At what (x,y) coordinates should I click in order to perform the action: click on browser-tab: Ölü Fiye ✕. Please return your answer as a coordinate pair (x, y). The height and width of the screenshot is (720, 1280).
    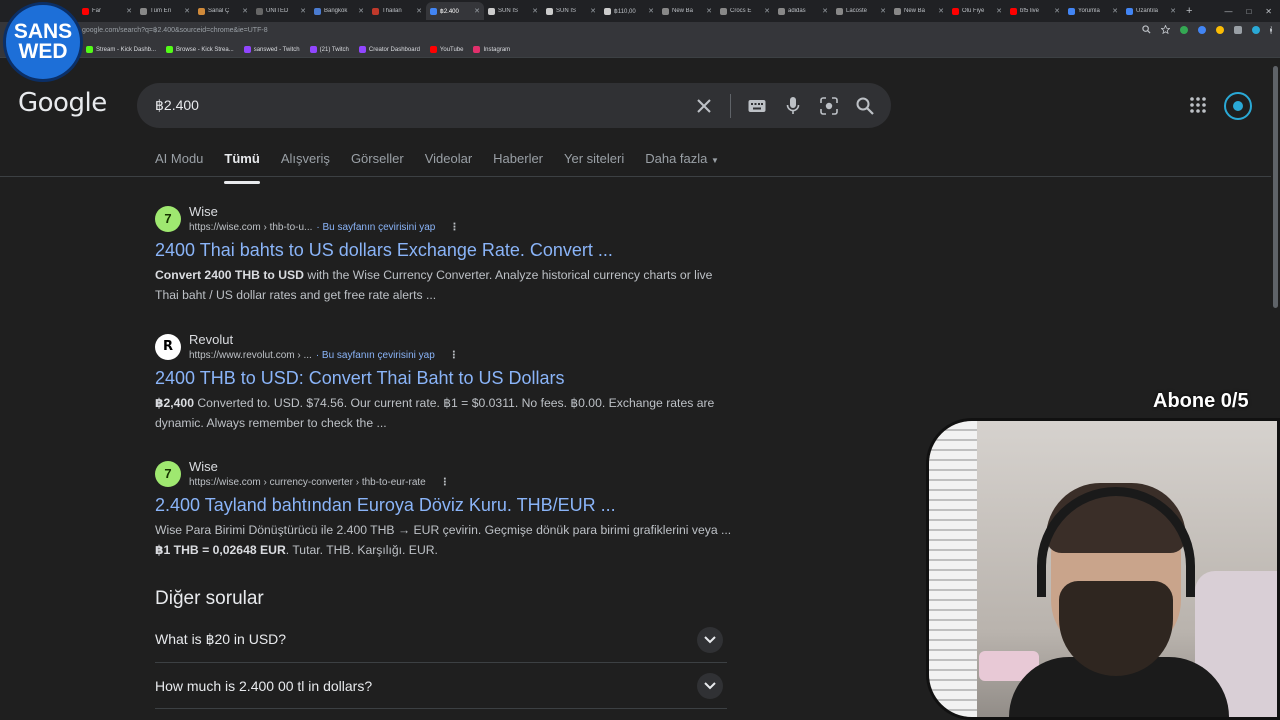
    Looking at the image, I should click on (977, 11).